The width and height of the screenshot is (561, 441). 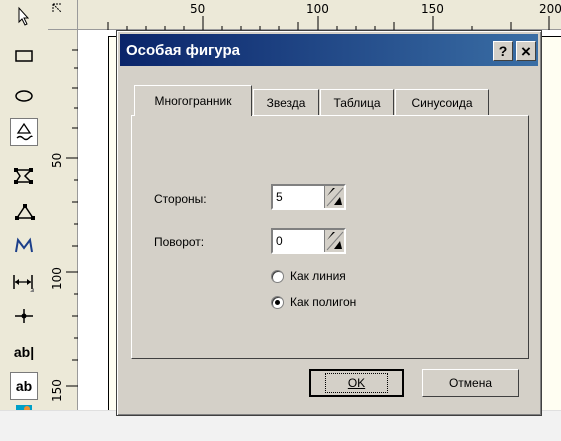 What do you see at coordinates (357, 102) in the screenshot?
I see `tab-table: Таблица` at bounding box center [357, 102].